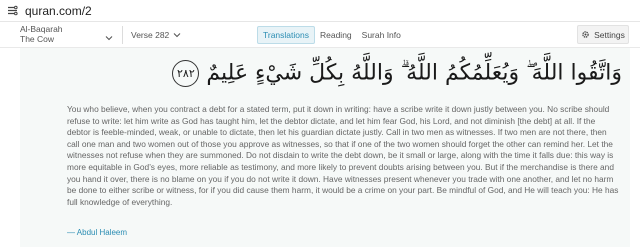 This screenshot has width=640, height=247. I want to click on verse-number-marker: ٢٨٢, so click(186, 73).